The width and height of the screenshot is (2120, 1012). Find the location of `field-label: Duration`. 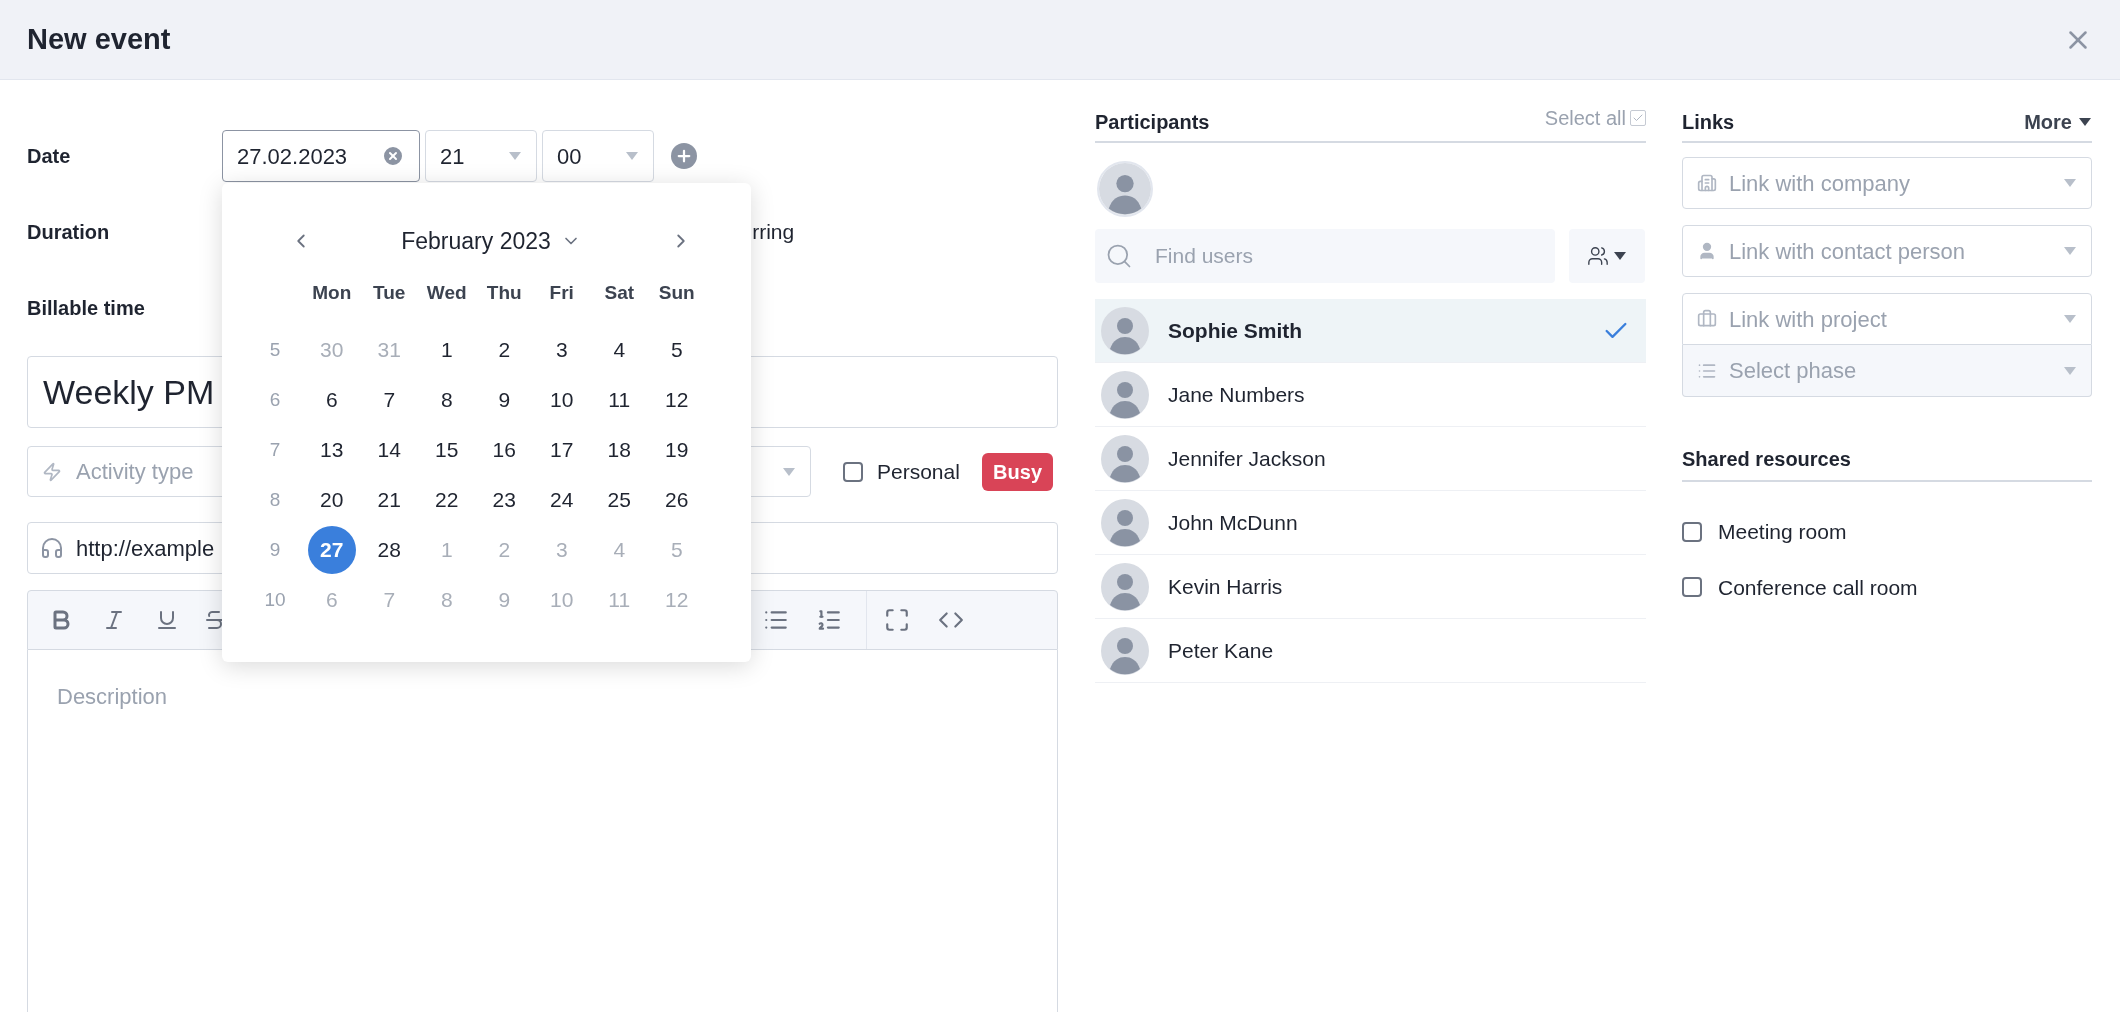

field-label: Duration is located at coordinates (68, 232).